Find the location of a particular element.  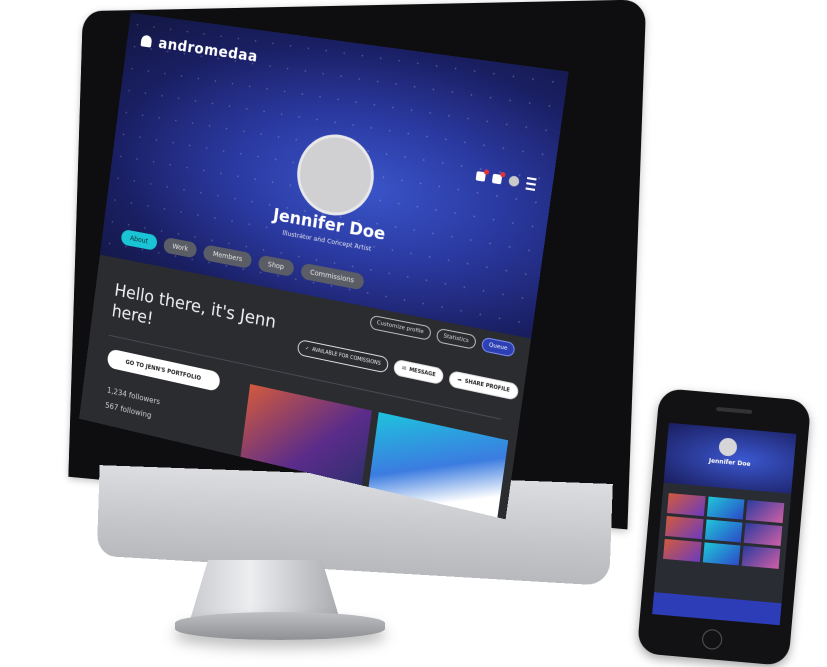

statistics-button: Statistics is located at coordinates (456, 338).